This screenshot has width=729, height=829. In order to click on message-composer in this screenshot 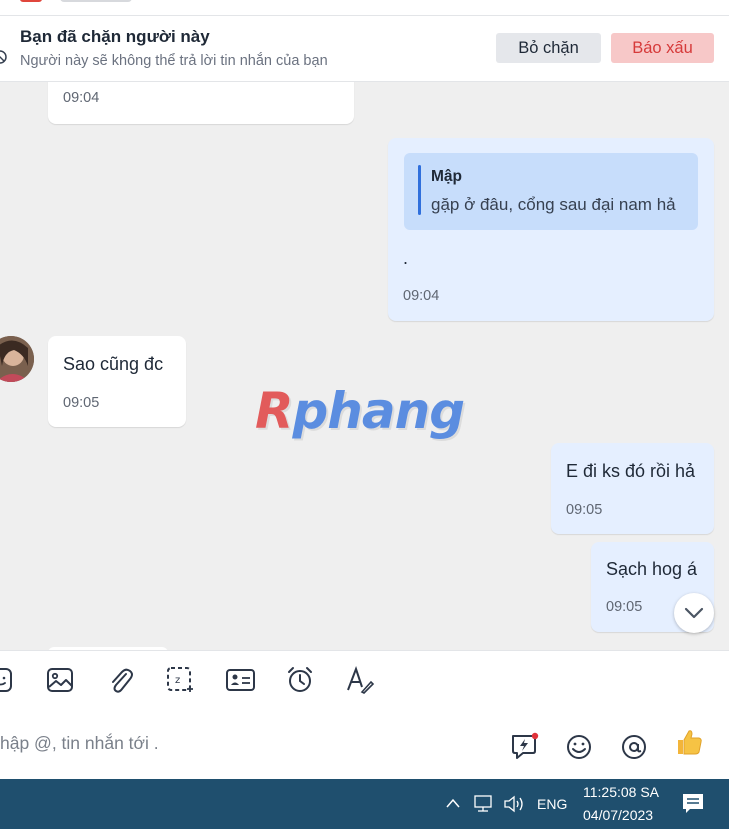, I will do `click(364, 744)`.